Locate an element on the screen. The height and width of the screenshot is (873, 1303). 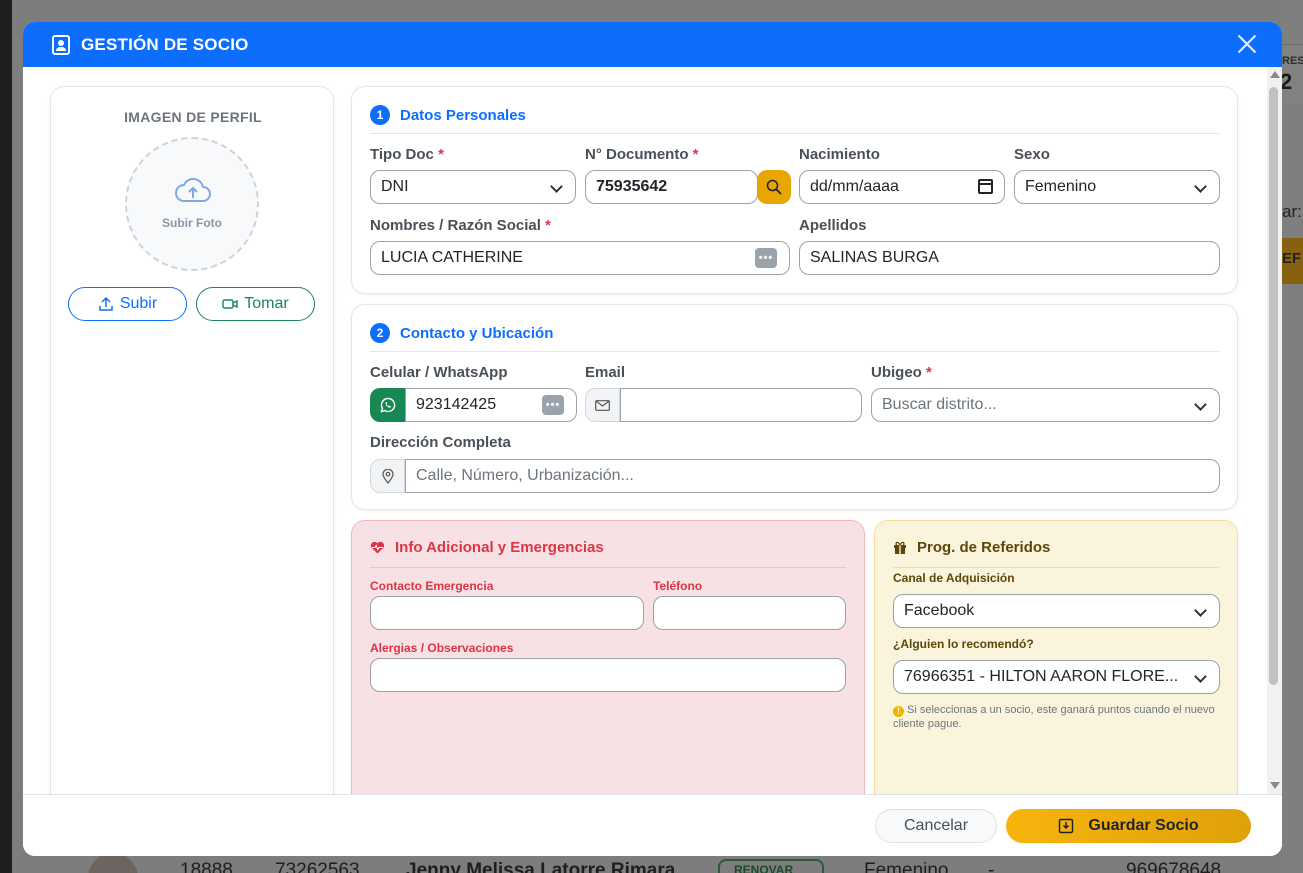
take-photo-button: Tomar is located at coordinates (255, 304).